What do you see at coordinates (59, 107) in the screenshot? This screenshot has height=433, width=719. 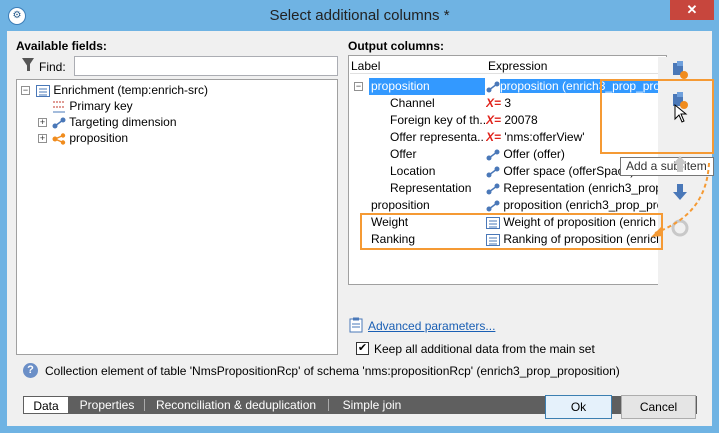 I see `key-icon` at bounding box center [59, 107].